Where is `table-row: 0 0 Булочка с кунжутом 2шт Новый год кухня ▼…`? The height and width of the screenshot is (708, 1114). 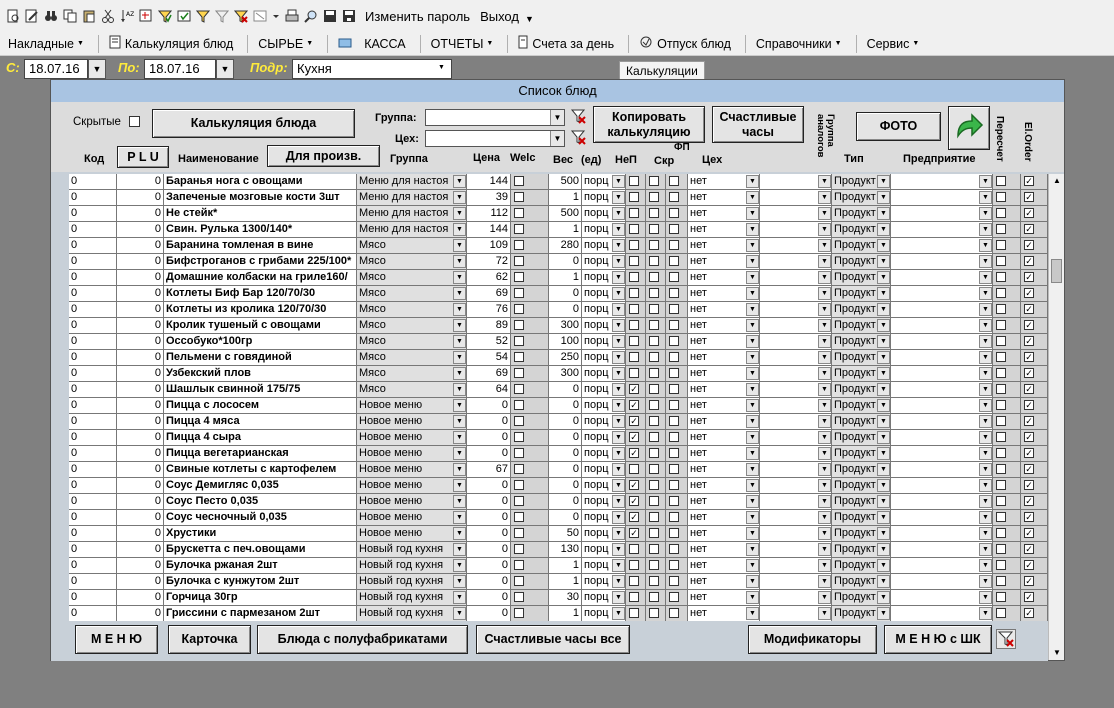
table-row: 0 0 Булочка с кунжутом 2шт Новый год кухня ▼… is located at coordinates (558, 582).